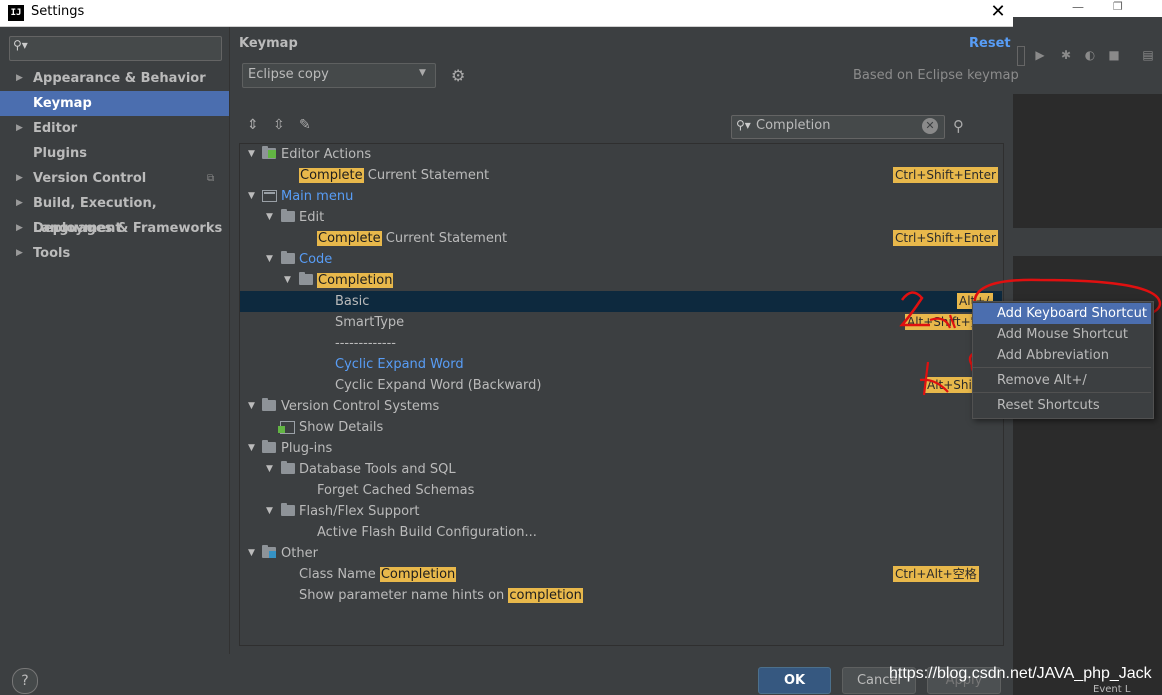  Describe the element at coordinates (25, 681) in the screenshot. I see `help-button: ?` at that location.